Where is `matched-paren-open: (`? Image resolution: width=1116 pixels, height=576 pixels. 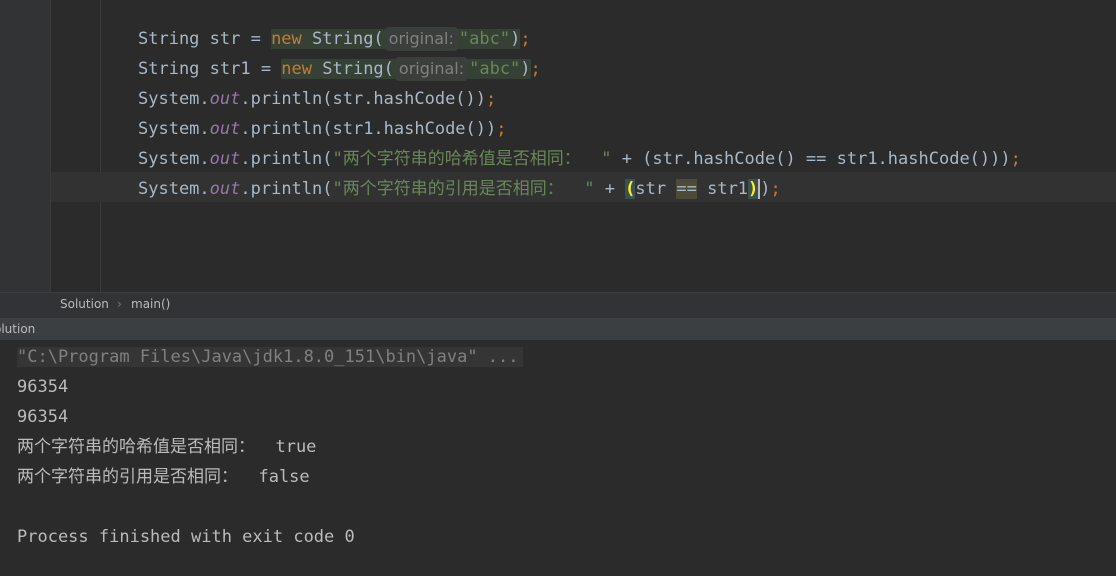
matched-paren-open: ( is located at coordinates (630, 189).